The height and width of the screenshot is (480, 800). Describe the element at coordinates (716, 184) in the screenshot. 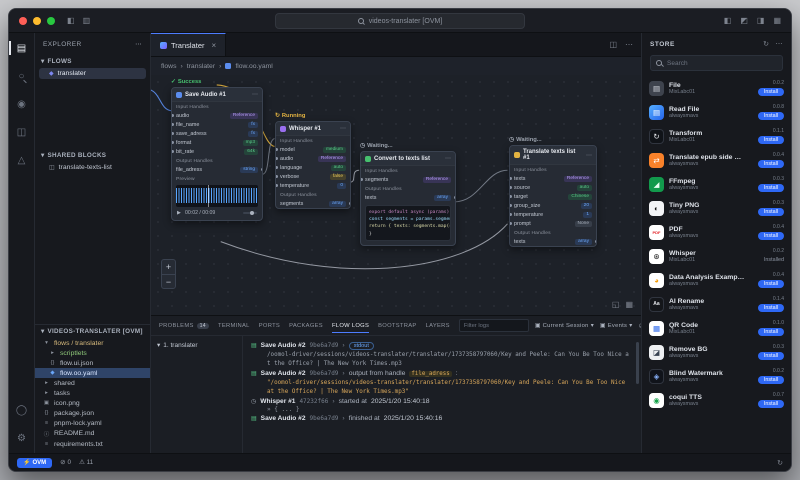

I see `store-item: ◢ FFmpeg alwaysmavs 0.0.3 Install` at that location.